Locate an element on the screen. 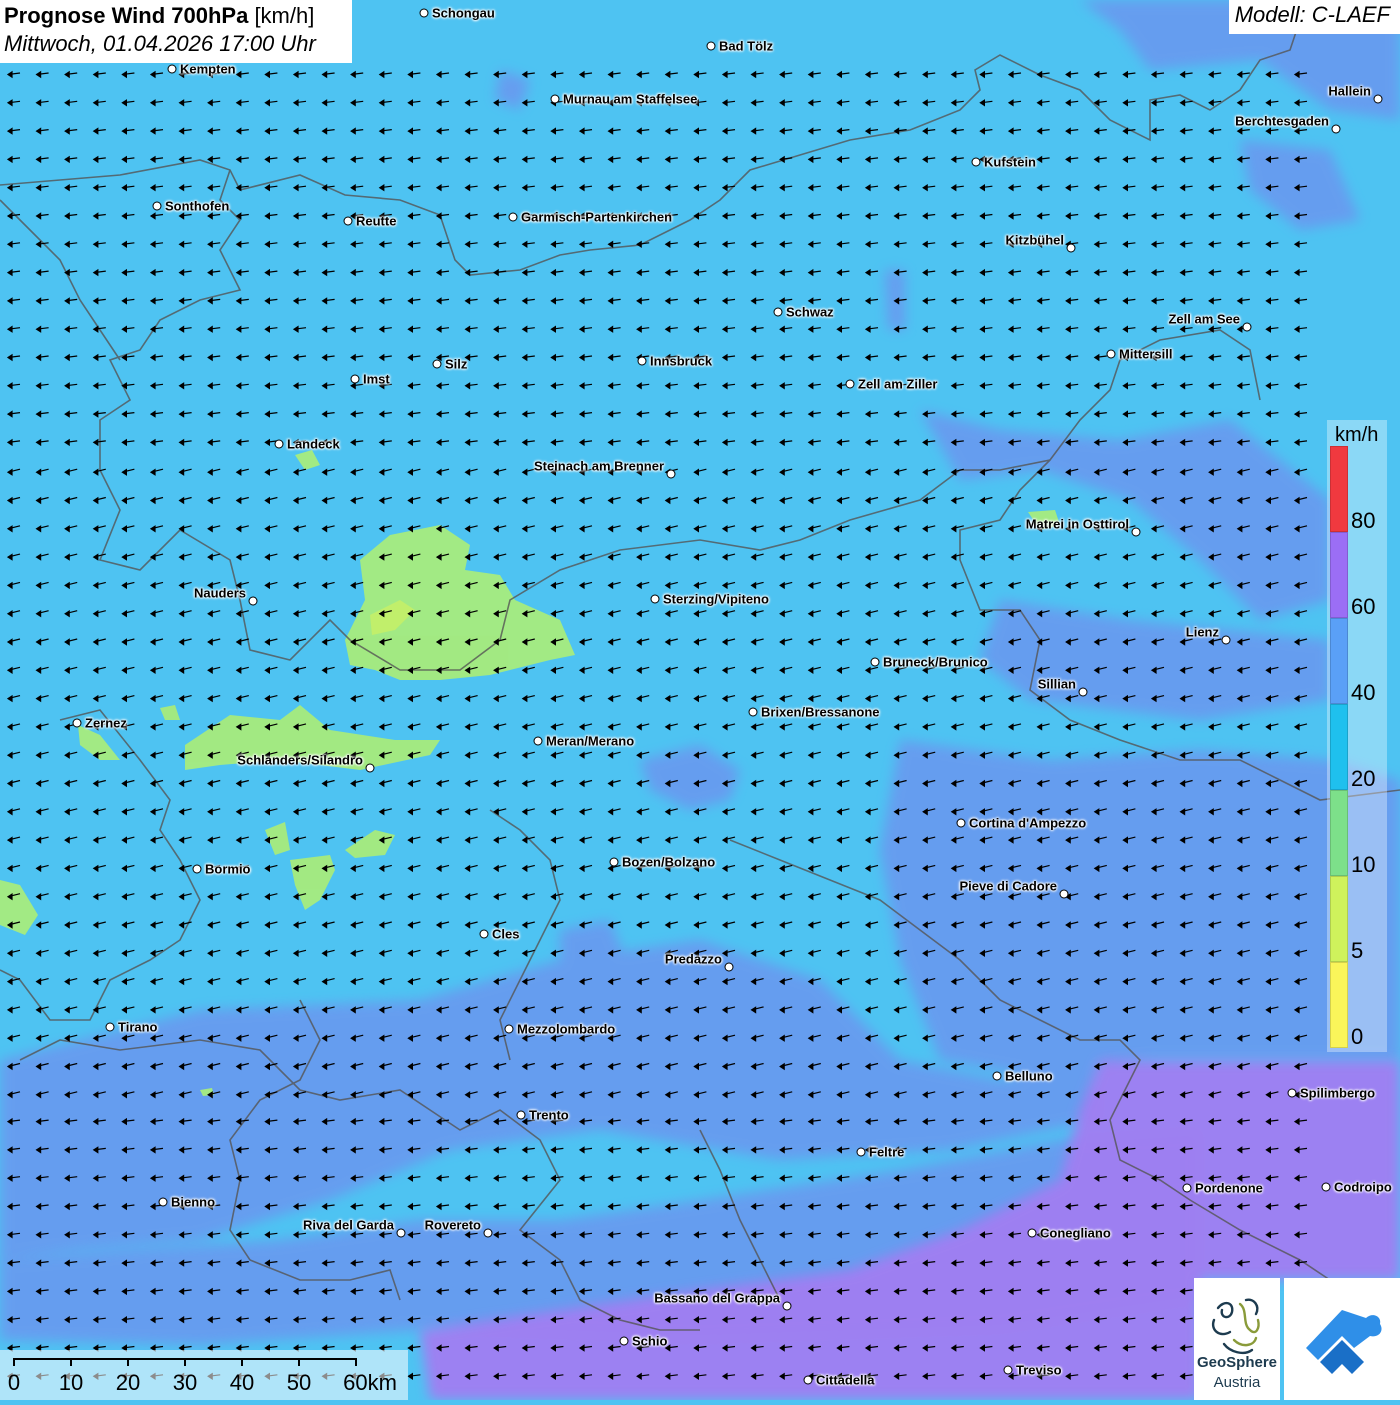 The width and height of the screenshot is (1400, 1405). city-label: Bormio is located at coordinates (228, 869).